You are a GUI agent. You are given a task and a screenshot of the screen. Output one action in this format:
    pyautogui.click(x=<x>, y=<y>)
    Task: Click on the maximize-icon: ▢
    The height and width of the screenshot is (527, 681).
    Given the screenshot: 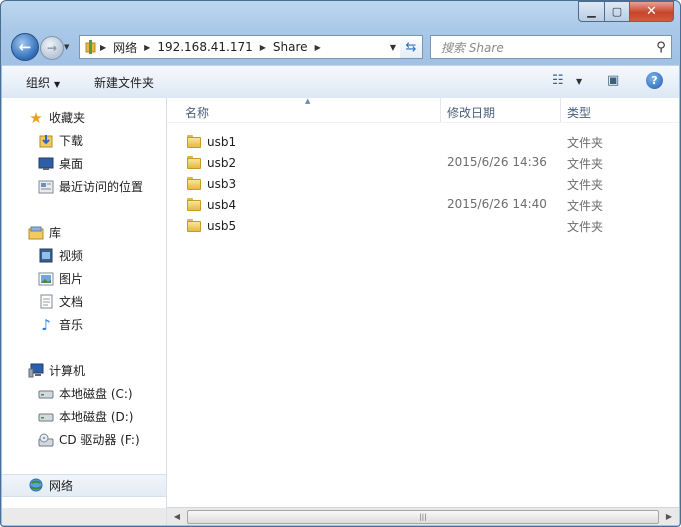 What is the action you would take?
    pyautogui.click(x=617, y=11)
    